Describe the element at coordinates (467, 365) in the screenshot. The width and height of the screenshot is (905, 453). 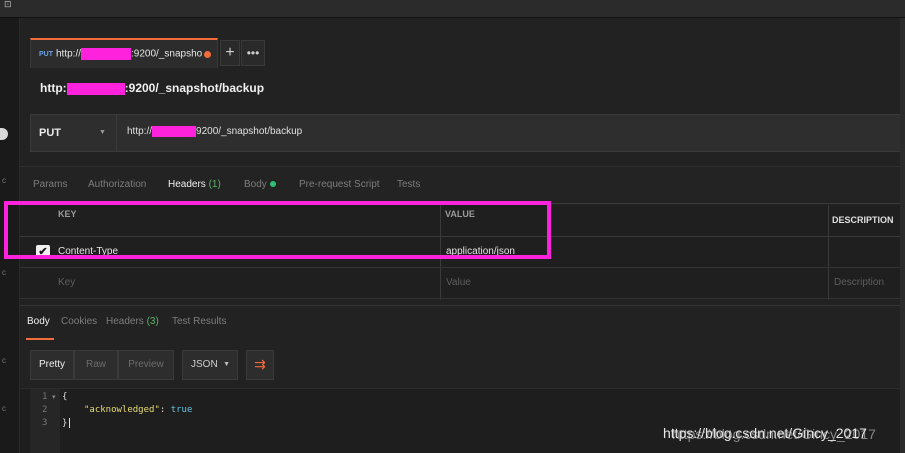
I see `response-toolbar: Pretty Raw Preview JSON ▼ ⇉` at that location.